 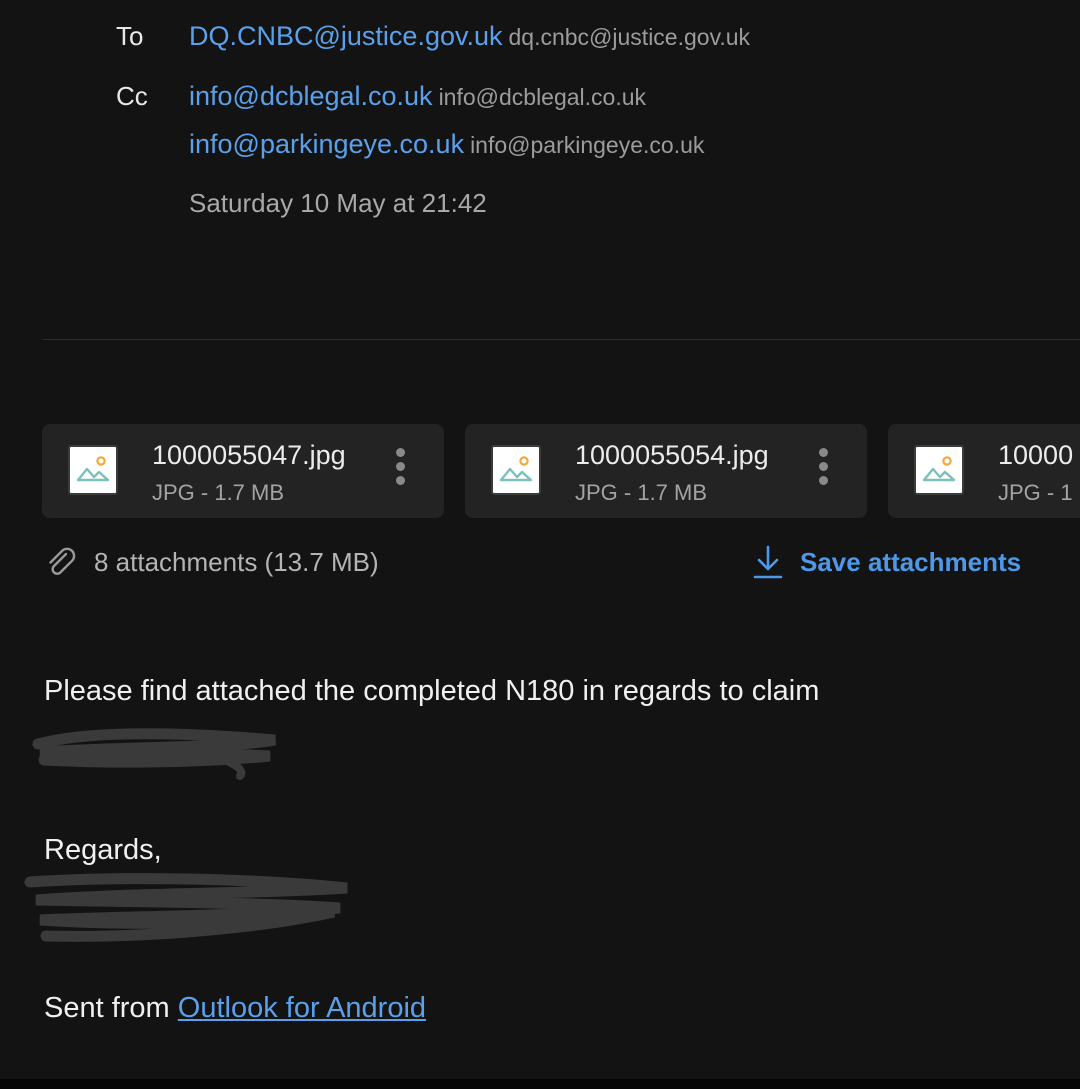 I want to click on recipient-address: dq.cnbc@justice.gov.uk, so click(x=629, y=37).